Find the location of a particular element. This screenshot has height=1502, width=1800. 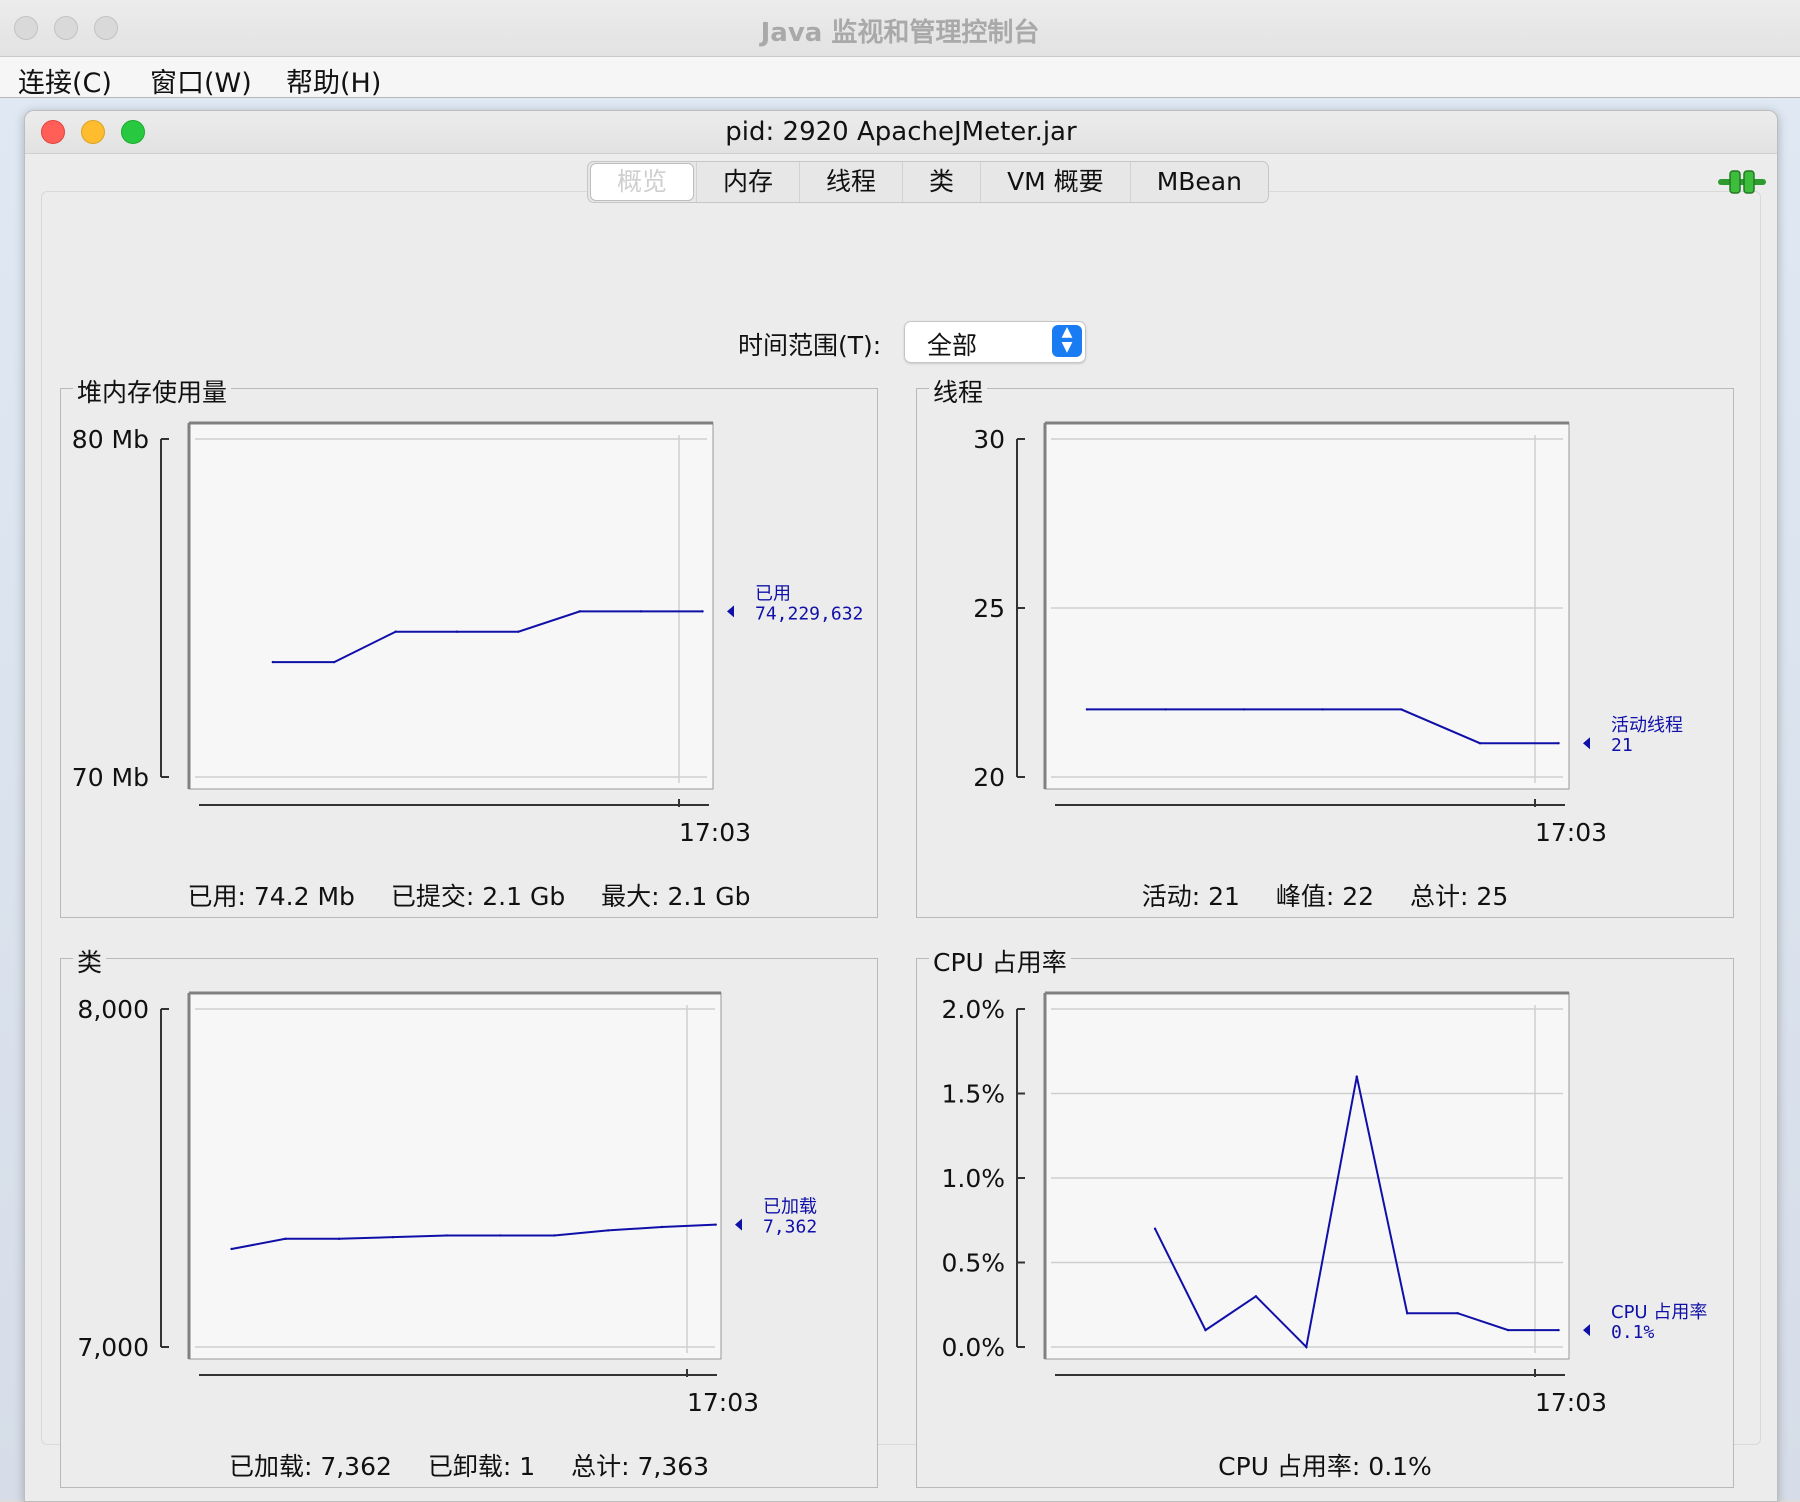

inner-titlebar: pid: 2920 ApacheJMeter.jar is located at coordinates (901, 132).